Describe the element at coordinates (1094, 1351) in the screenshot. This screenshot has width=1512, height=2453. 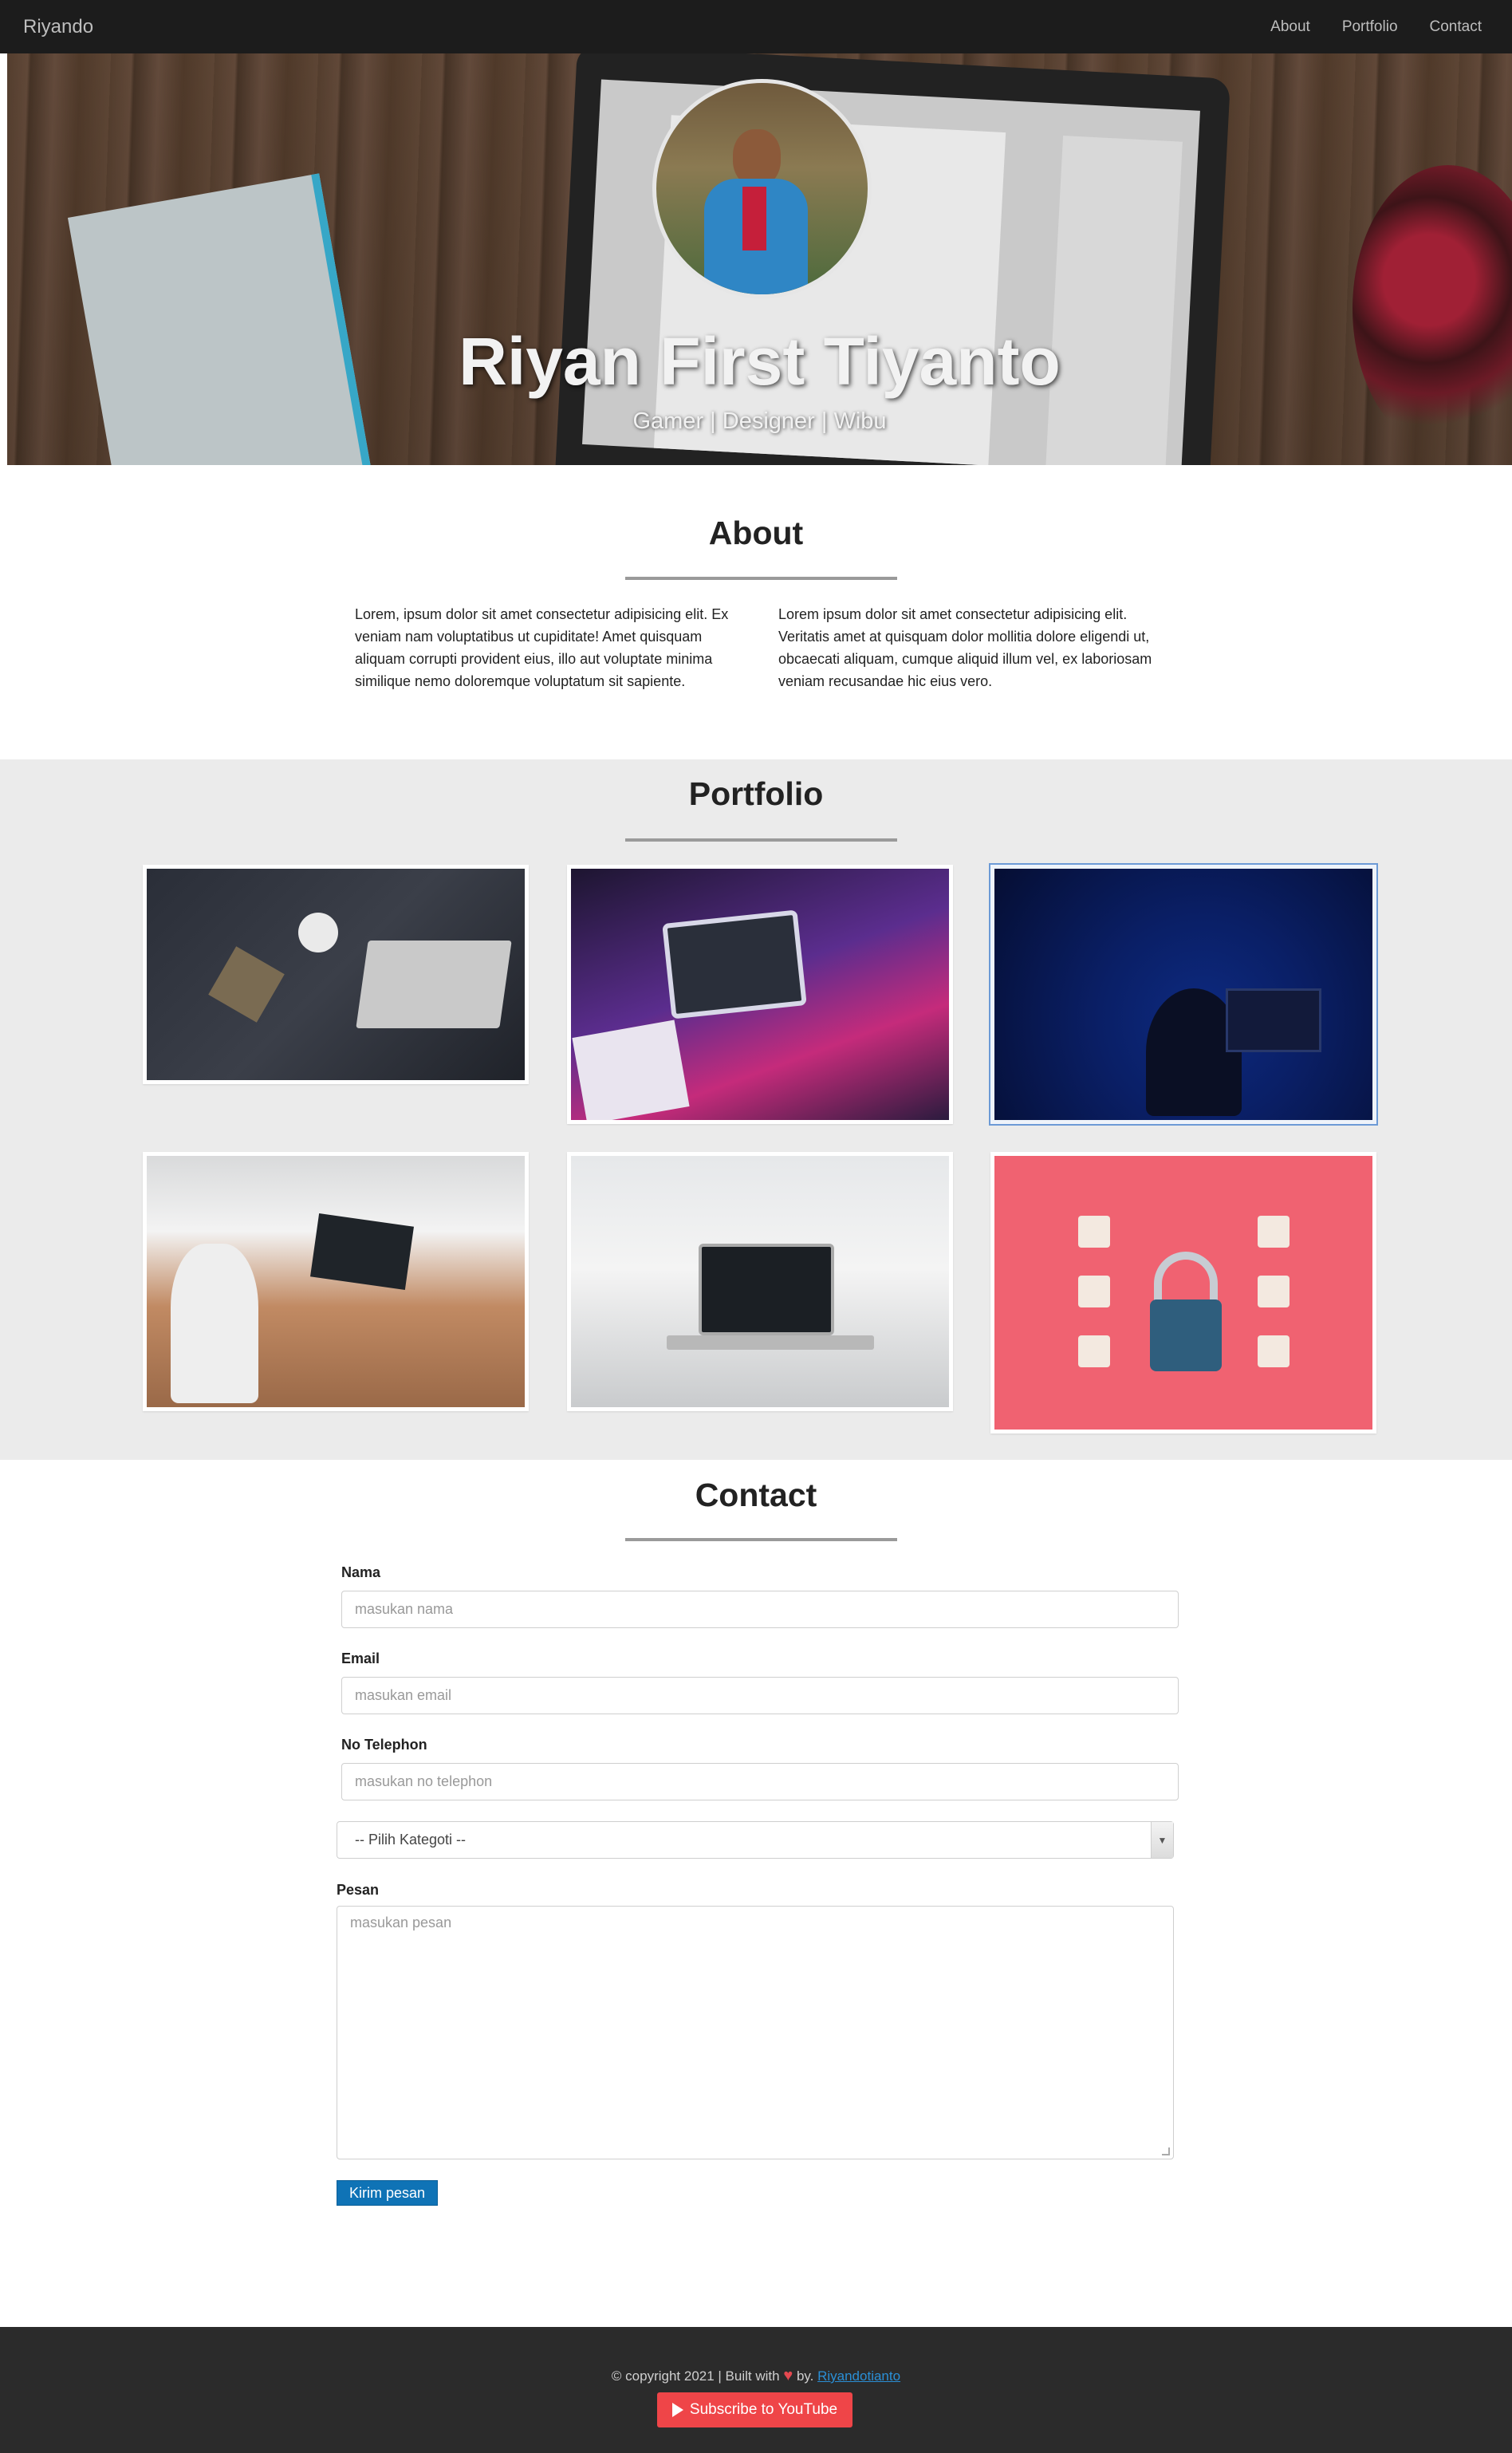
I see `phone-lock-icon` at that location.